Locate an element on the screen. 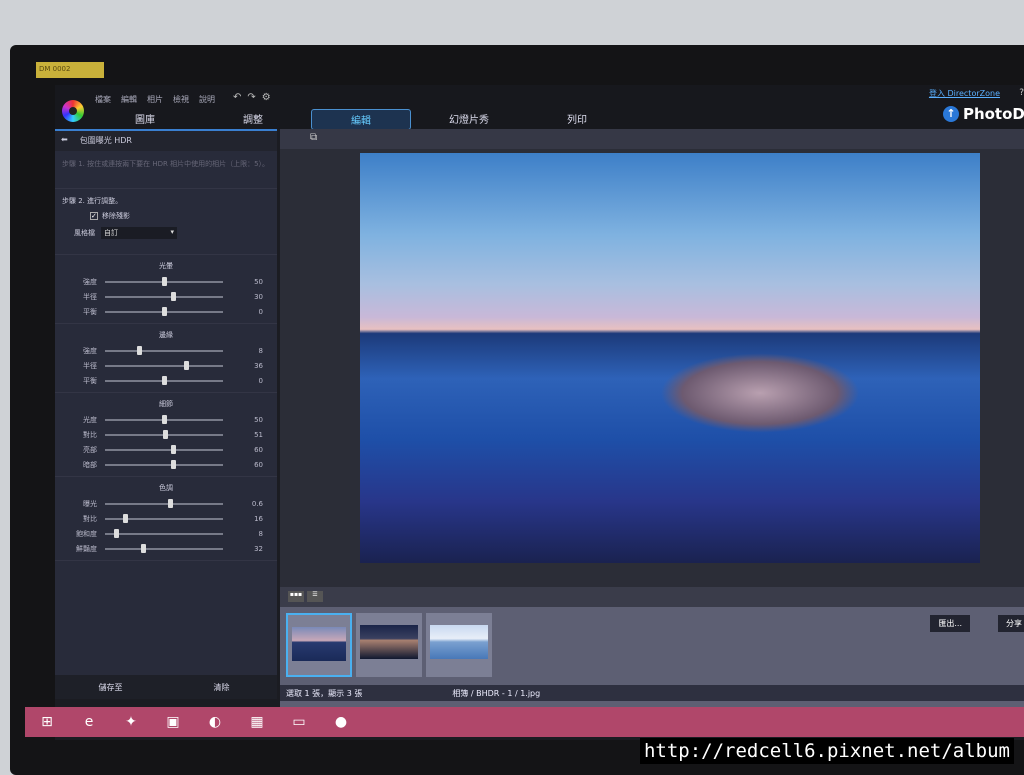 The image size is (1024, 775). module-tabs: 圖庫 調整 編輯 幻燈片秀 列印 is located at coordinates (365, 119).